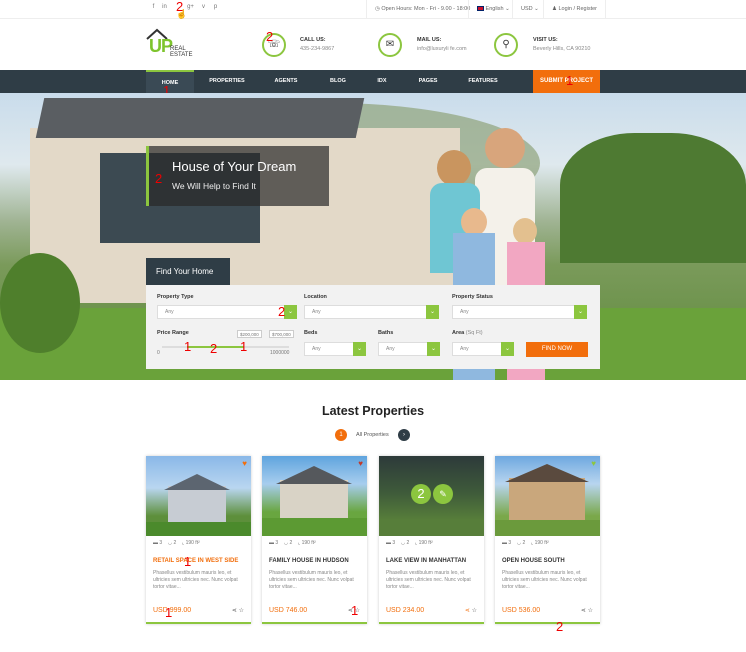 The width and height of the screenshot is (746, 652). What do you see at coordinates (309, 561) in the screenshot?
I see `property-title: FAMILY HOUSE IN HUDSON` at bounding box center [309, 561].